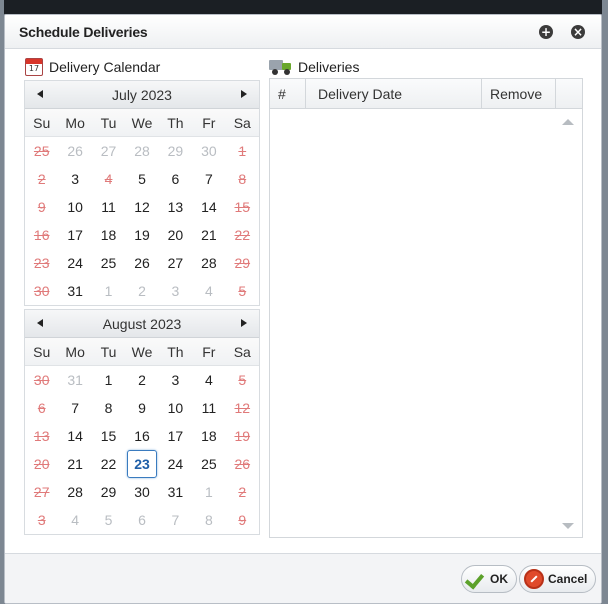  What do you see at coordinates (568, 526) in the screenshot?
I see `scroll-down-arrow-icon` at bounding box center [568, 526].